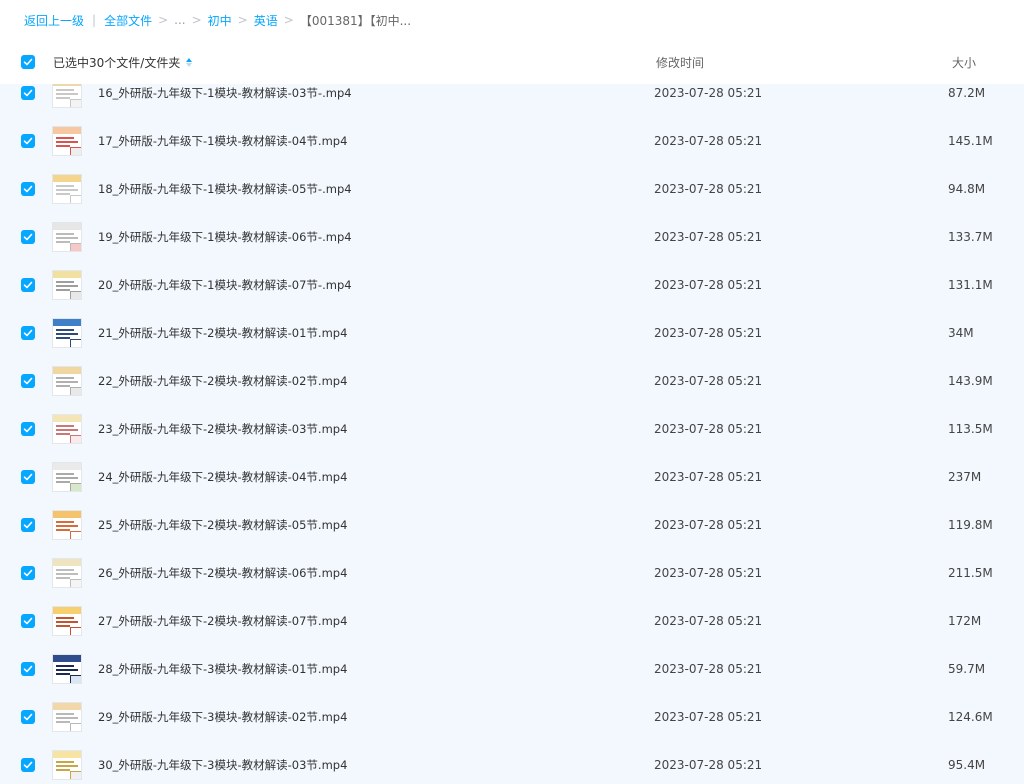 The image size is (1024, 784). I want to click on file-name: 25_外研版-九年级下-2模块-教材解读-05节.mp4, so click(222, 525).